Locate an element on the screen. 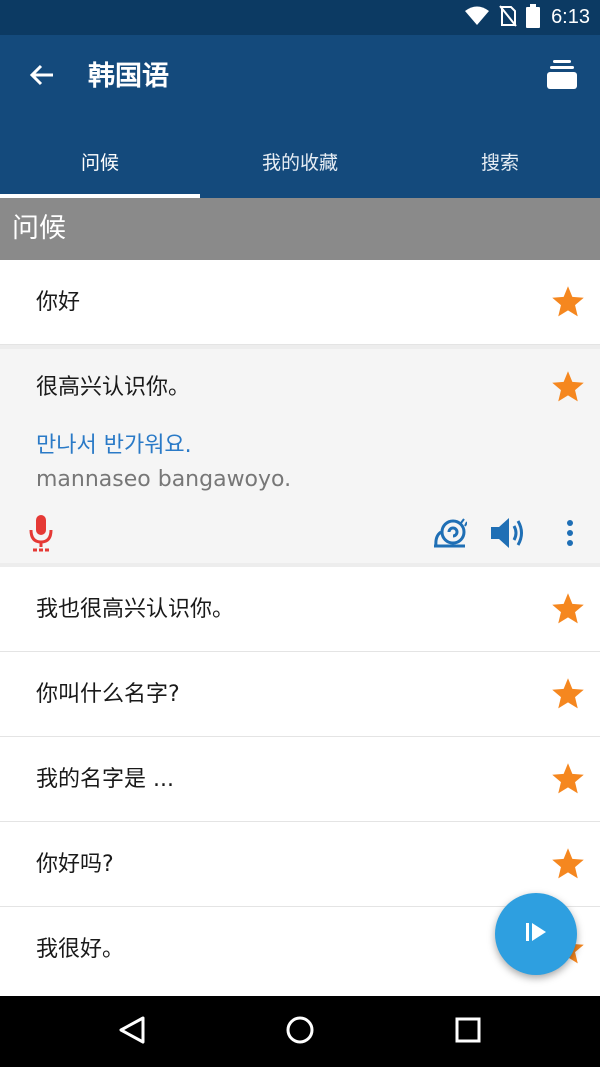 This screenshot has width=600, height=1067. nav-back-button is located at coordinates (132, 1032).